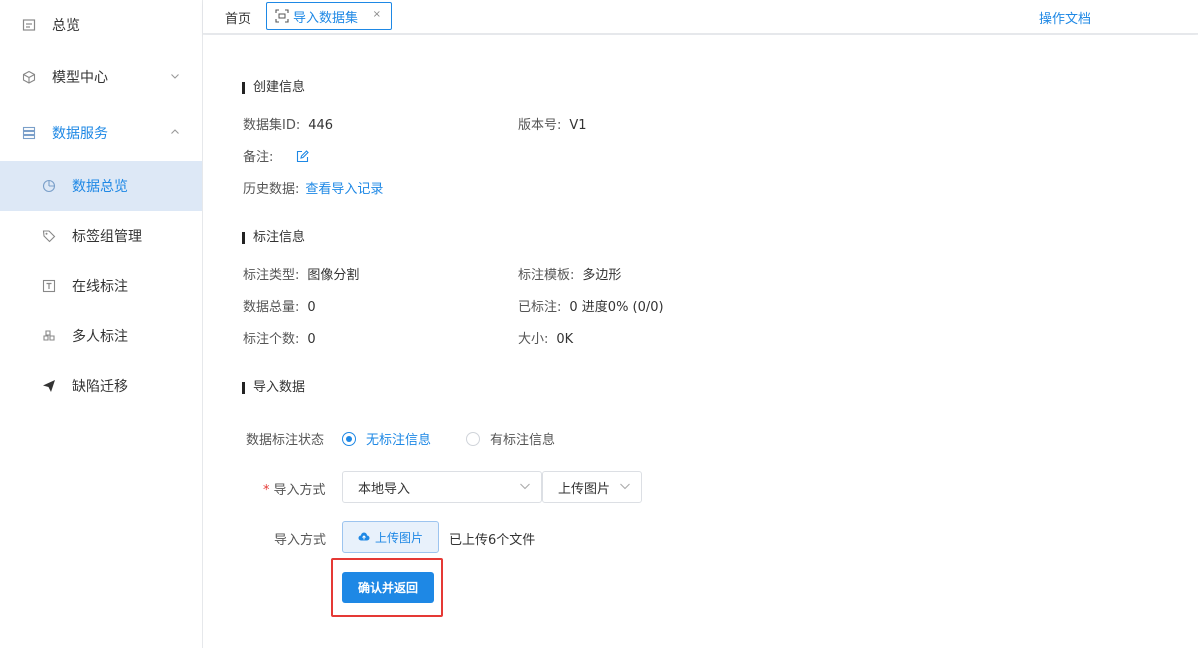 The image size is (1198, 648). Describe the element at coordinates (533, 339) in the screenshot. I see `field-label: 大小:` at that location.